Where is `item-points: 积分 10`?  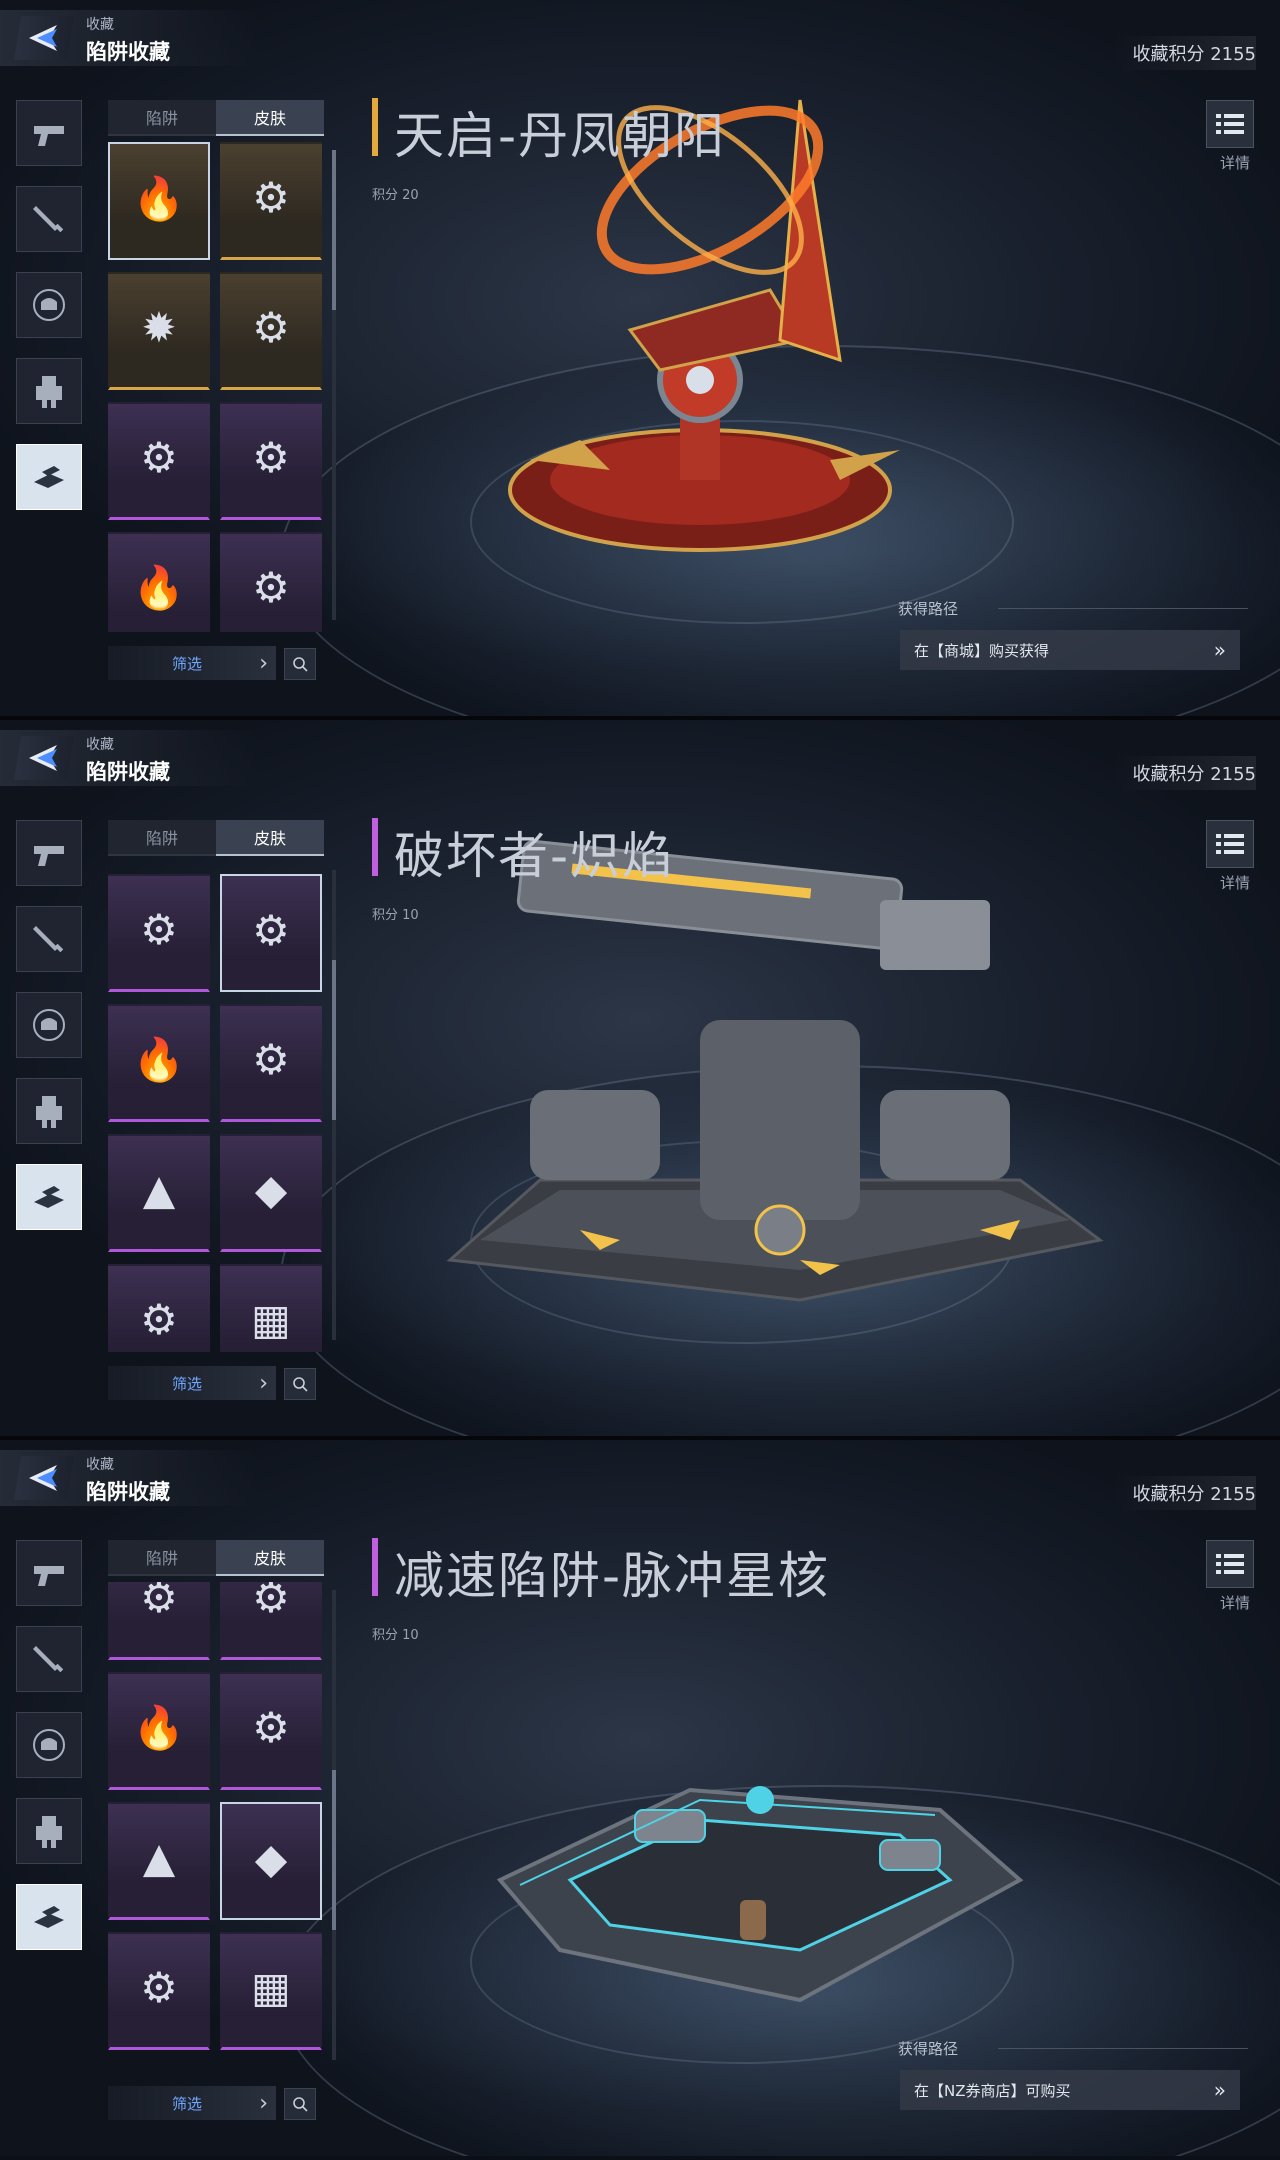 item-points: 积分 10 is located at coordinates (395, 1635).